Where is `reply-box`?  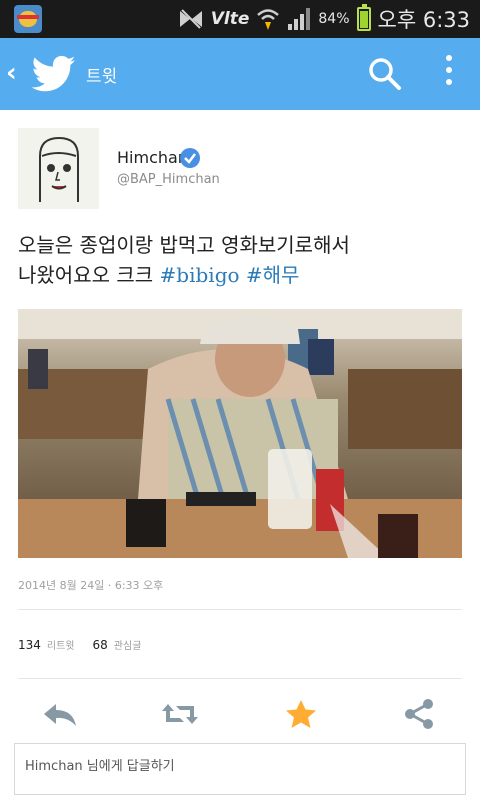
reply-box is located at coordinates (240, 769).